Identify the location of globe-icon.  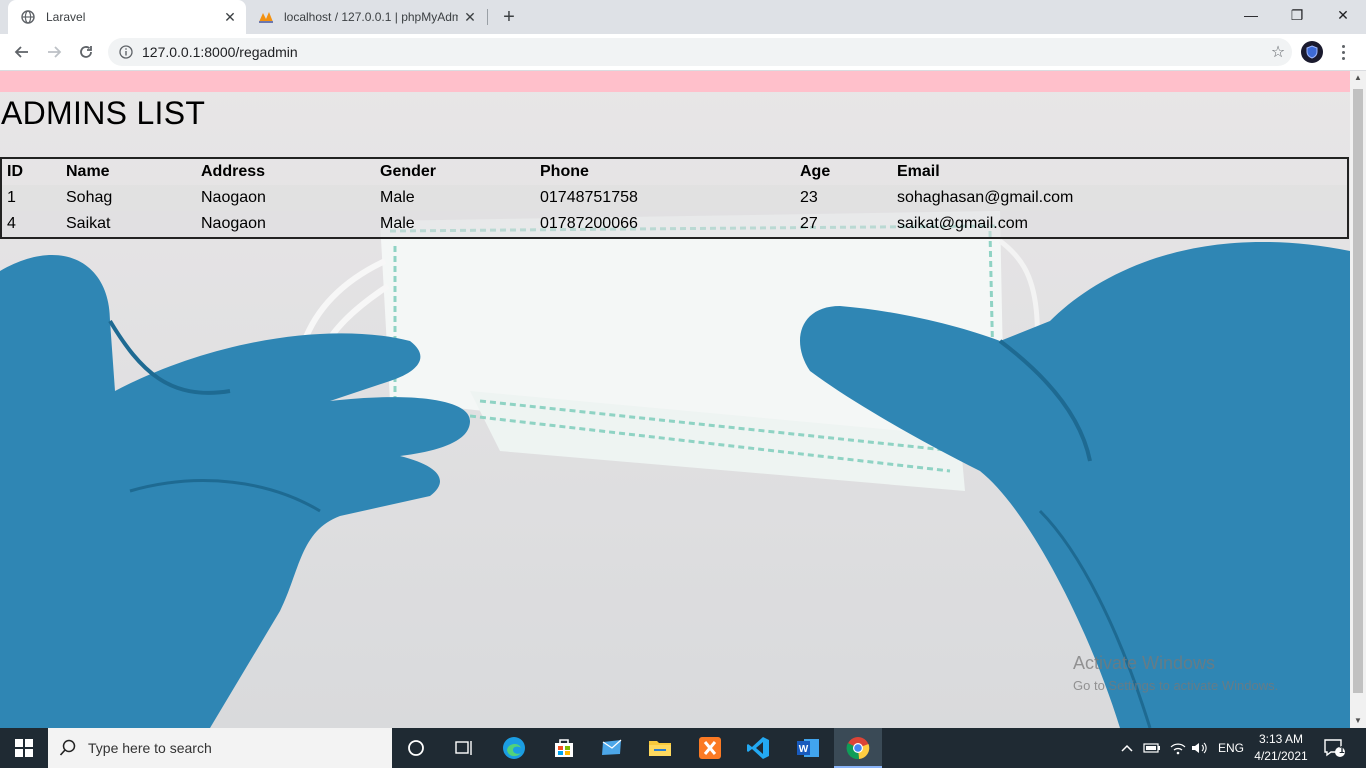
(28, 17).